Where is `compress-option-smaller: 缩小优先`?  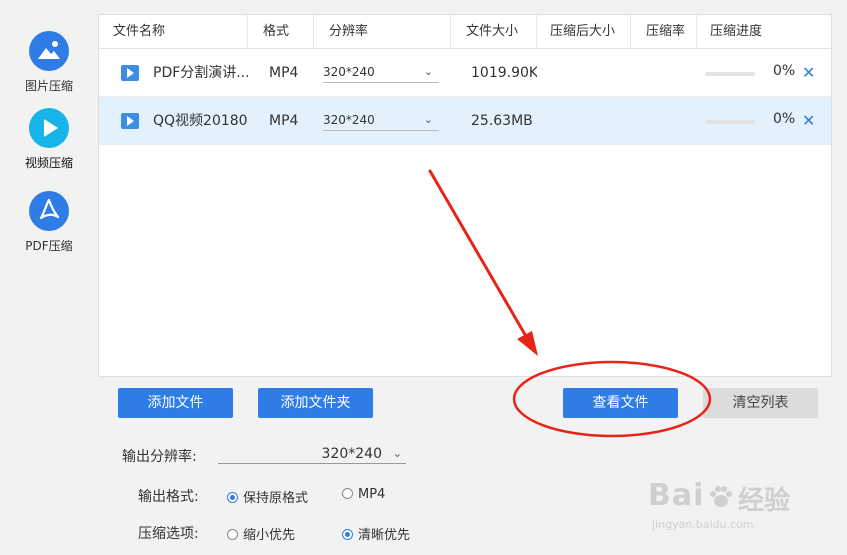
compress-option-smaller: 缩小优先 is located at coordinates (261, 533).